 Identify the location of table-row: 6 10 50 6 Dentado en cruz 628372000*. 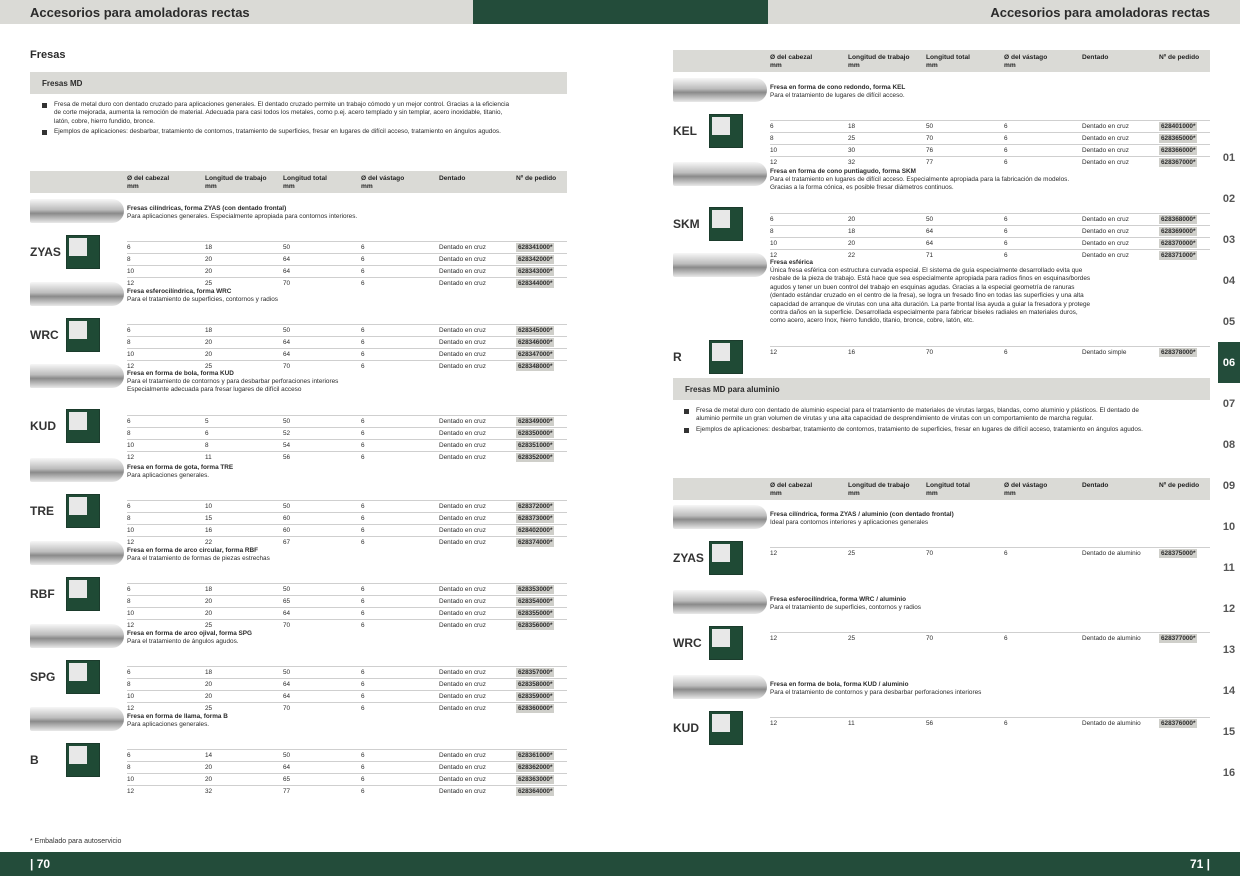
(347, 506).